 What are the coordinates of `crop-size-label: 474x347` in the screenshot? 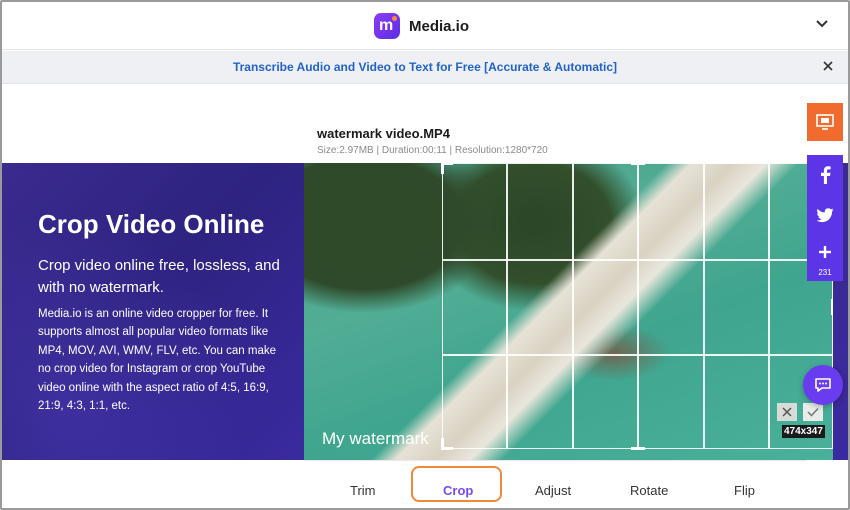 It's located at (803, 431).